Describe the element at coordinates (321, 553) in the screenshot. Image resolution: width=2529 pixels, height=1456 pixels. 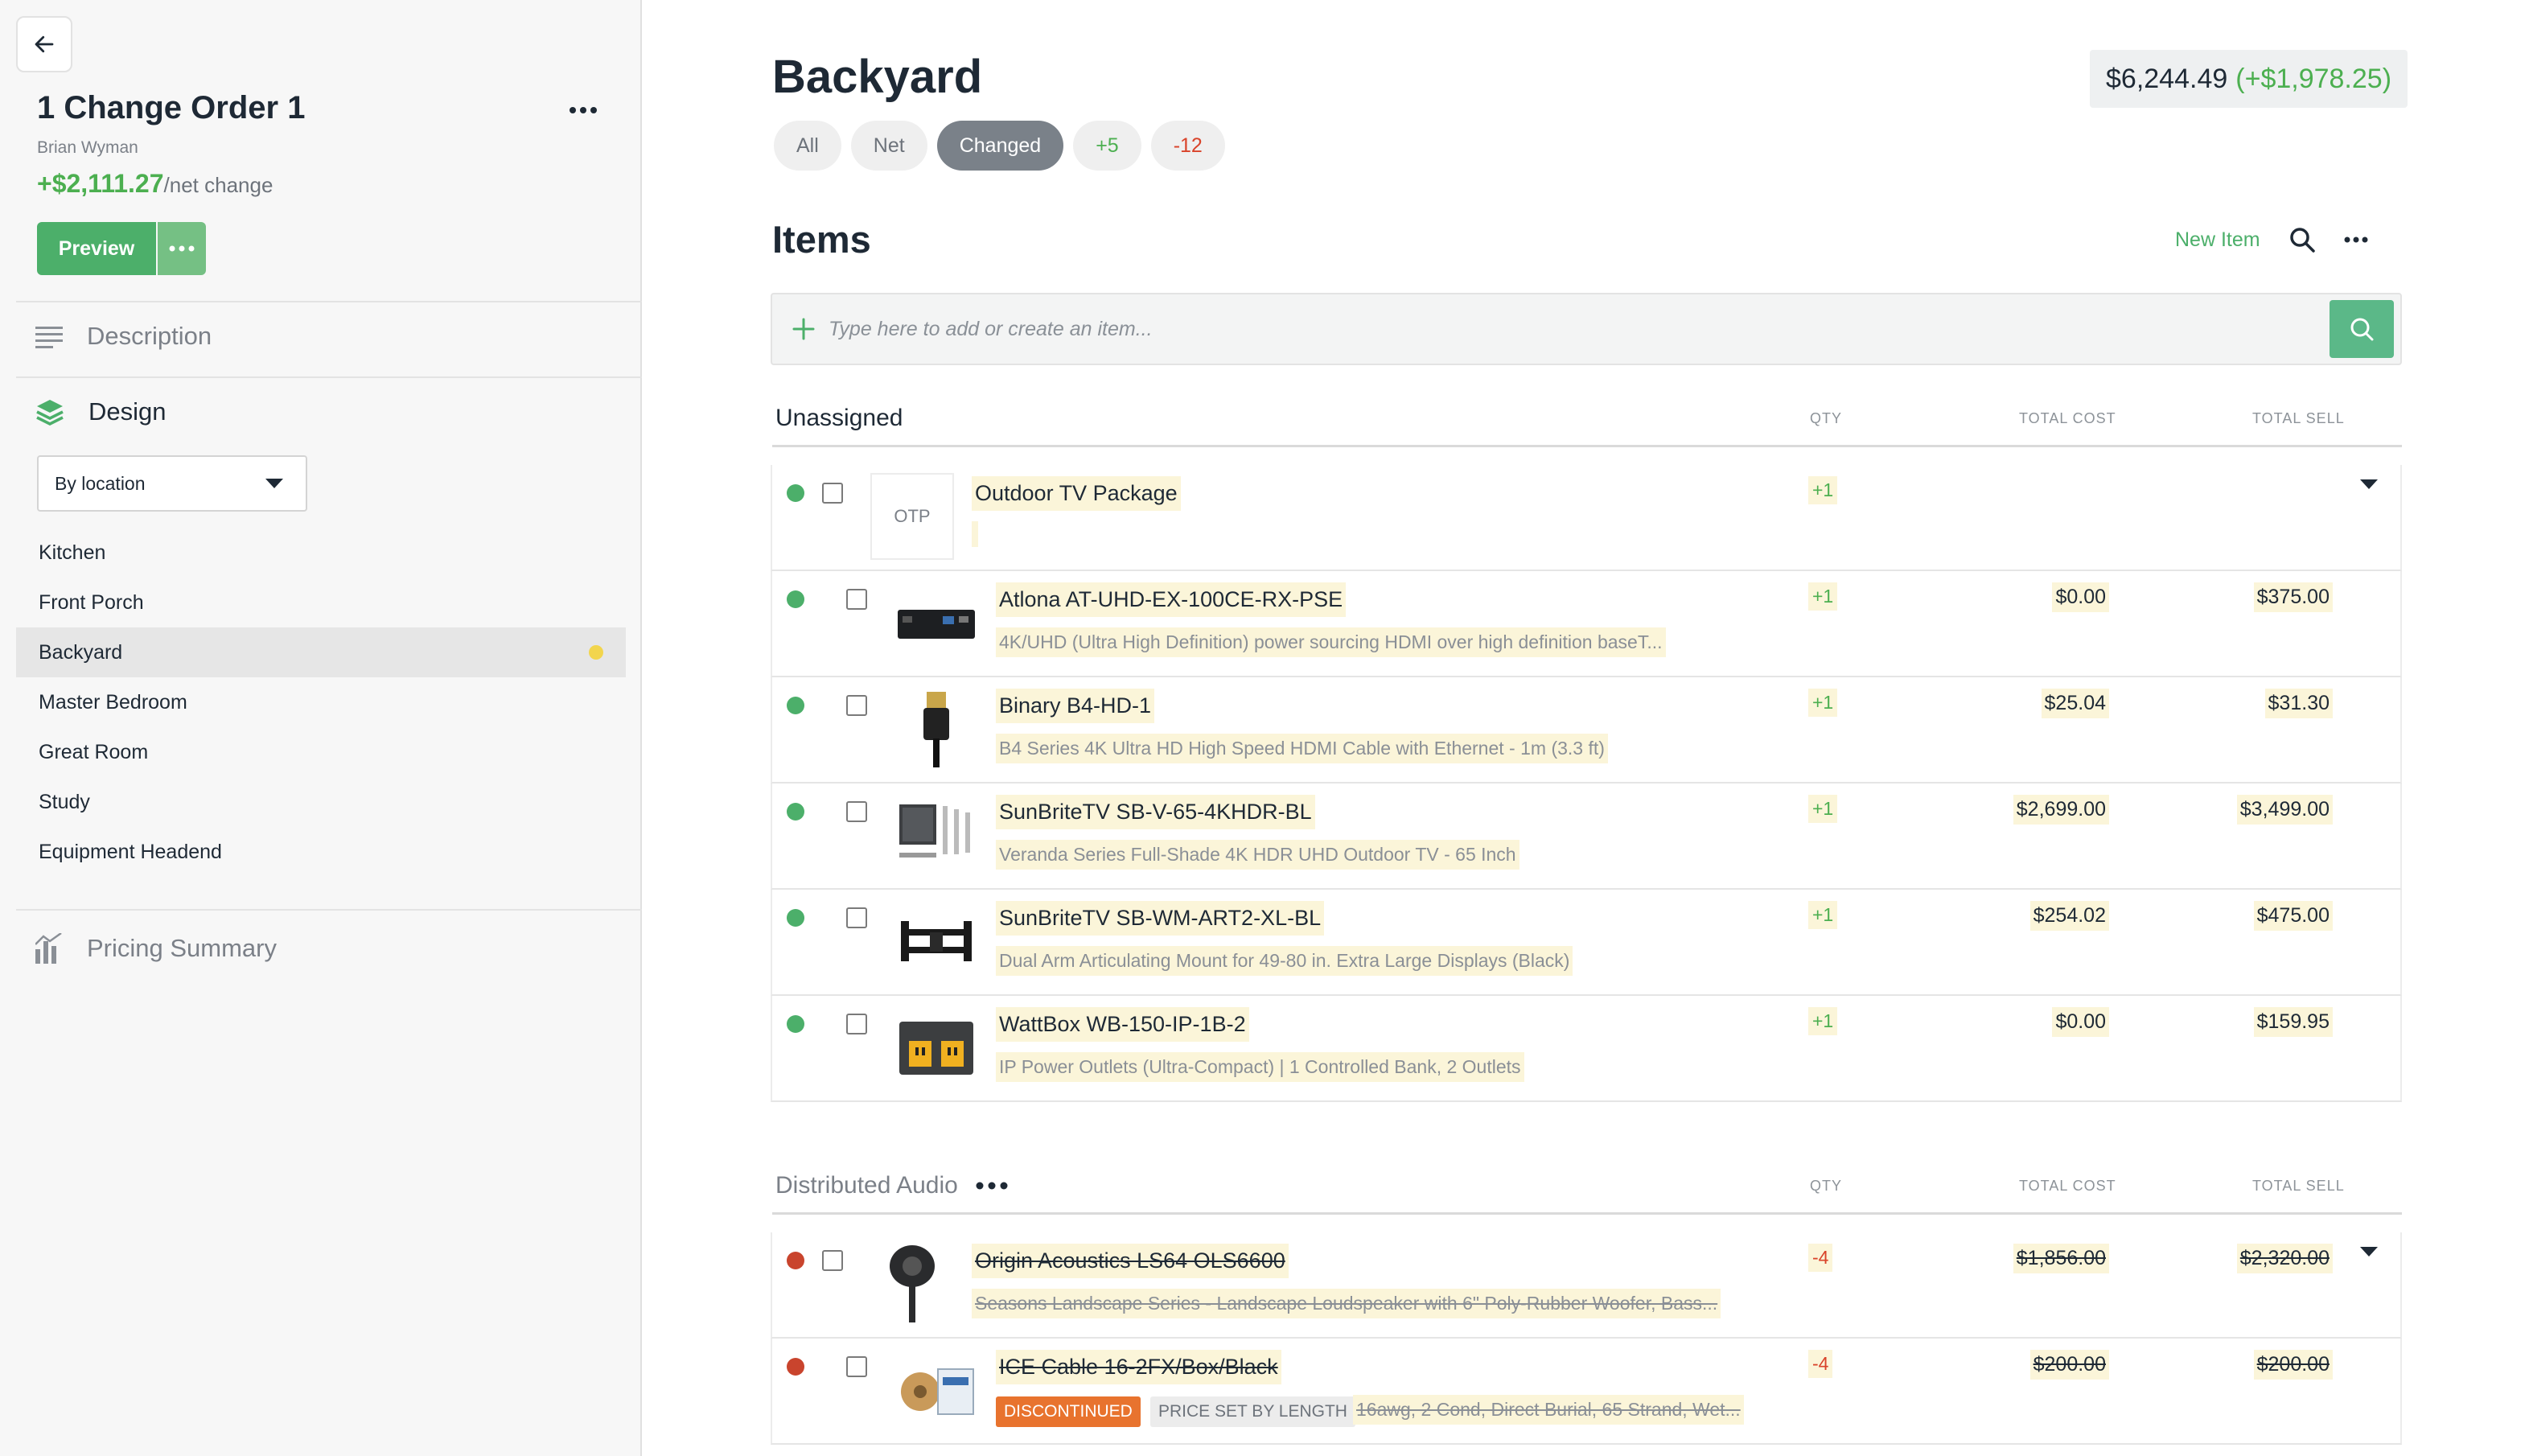
I see `location-item: Kitchen` at that location.